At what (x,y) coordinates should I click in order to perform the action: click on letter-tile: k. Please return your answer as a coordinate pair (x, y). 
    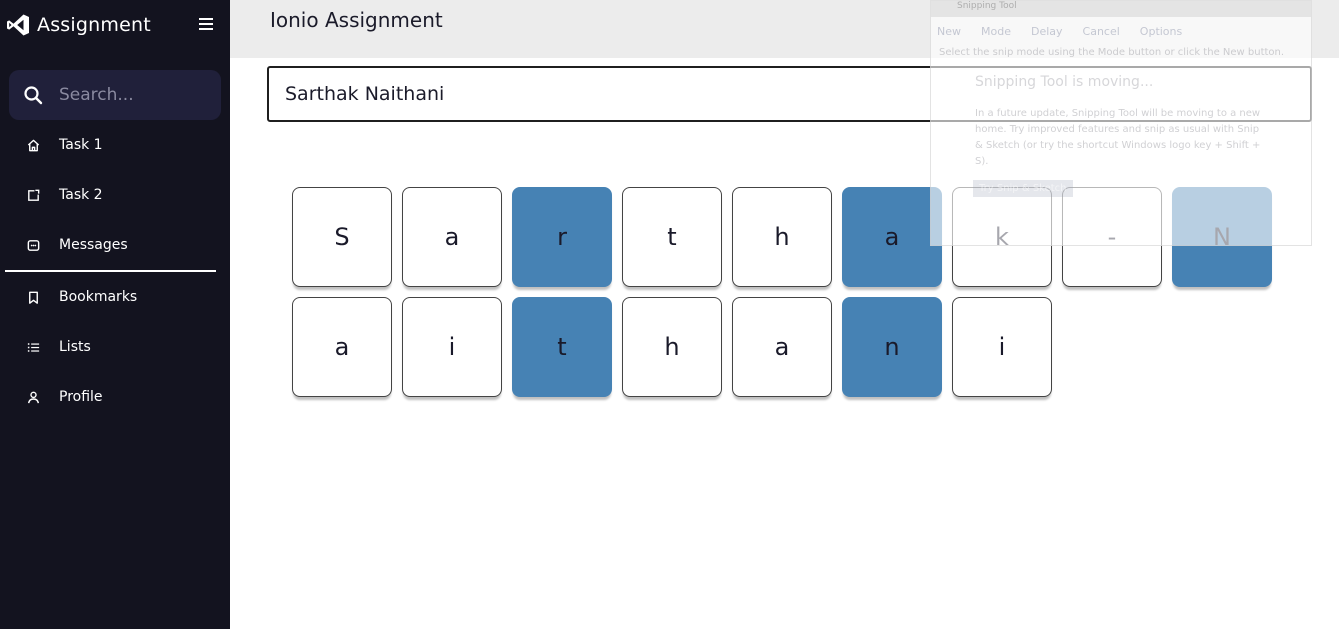
    Looking at the image, I should click on (1002, 237).